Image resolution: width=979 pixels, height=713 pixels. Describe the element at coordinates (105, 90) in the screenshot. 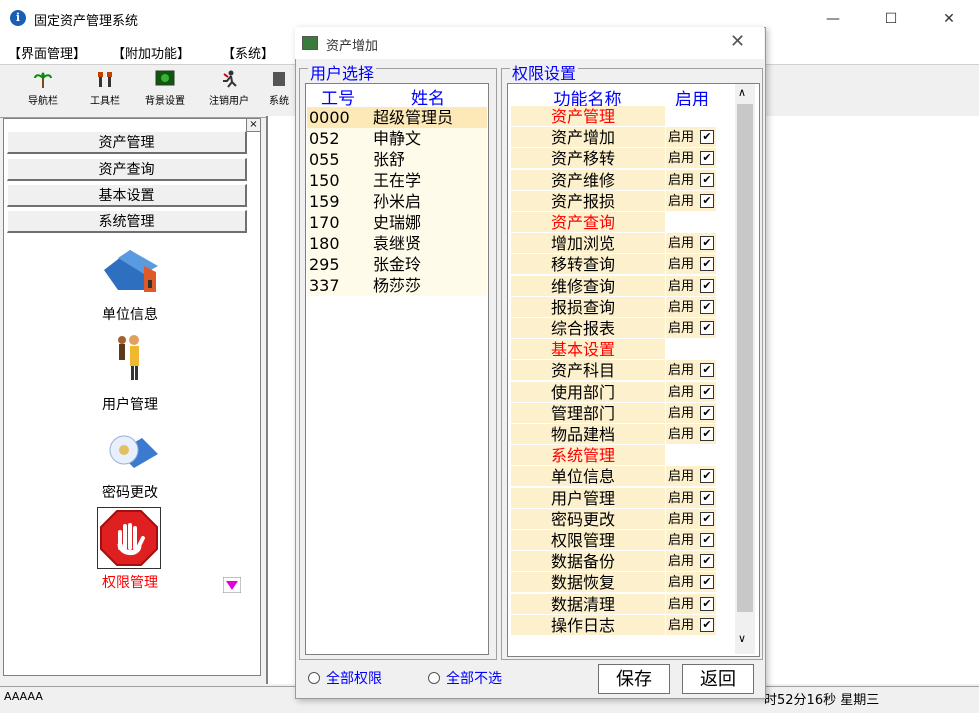

I see `tool-toolbar-button: 工具栏` at that location.